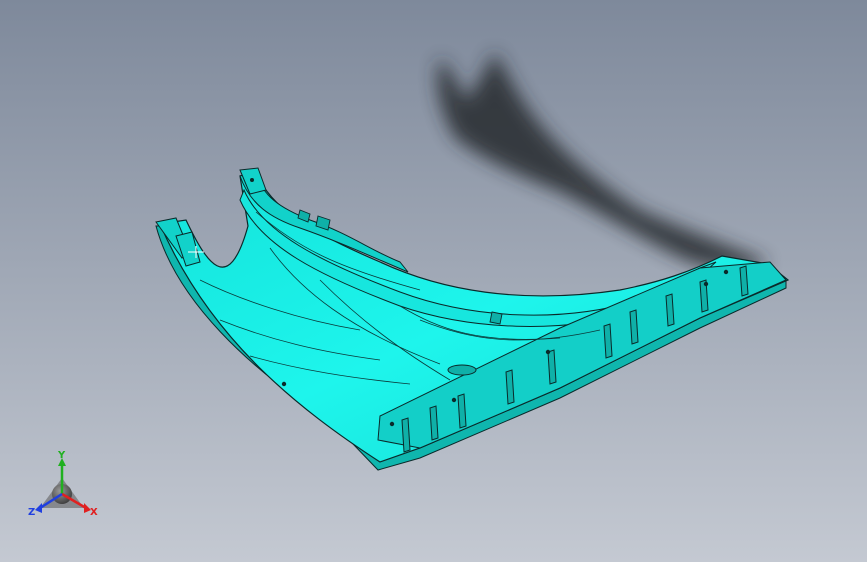  What do you see at coordinates (462, 370) in the screenshot?
I see `part-slot` at bounding box center [462, 370].